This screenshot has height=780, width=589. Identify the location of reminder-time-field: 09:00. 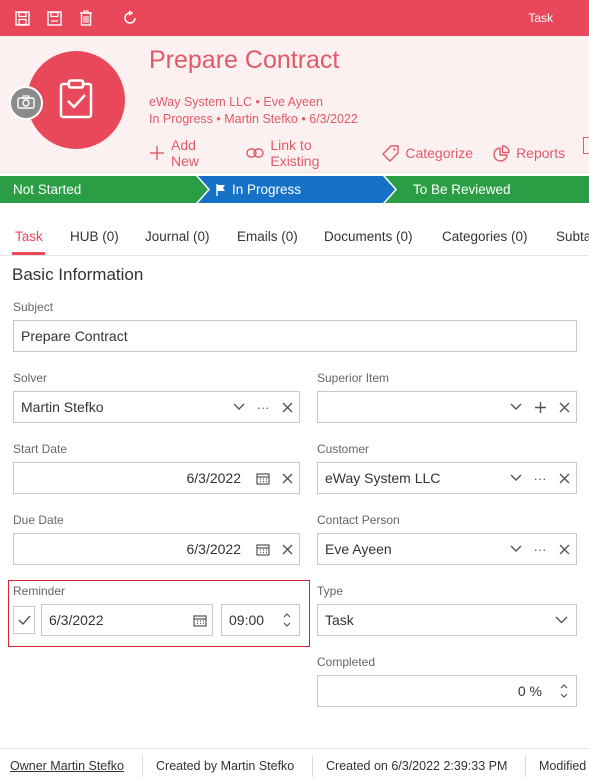
(260, 620).